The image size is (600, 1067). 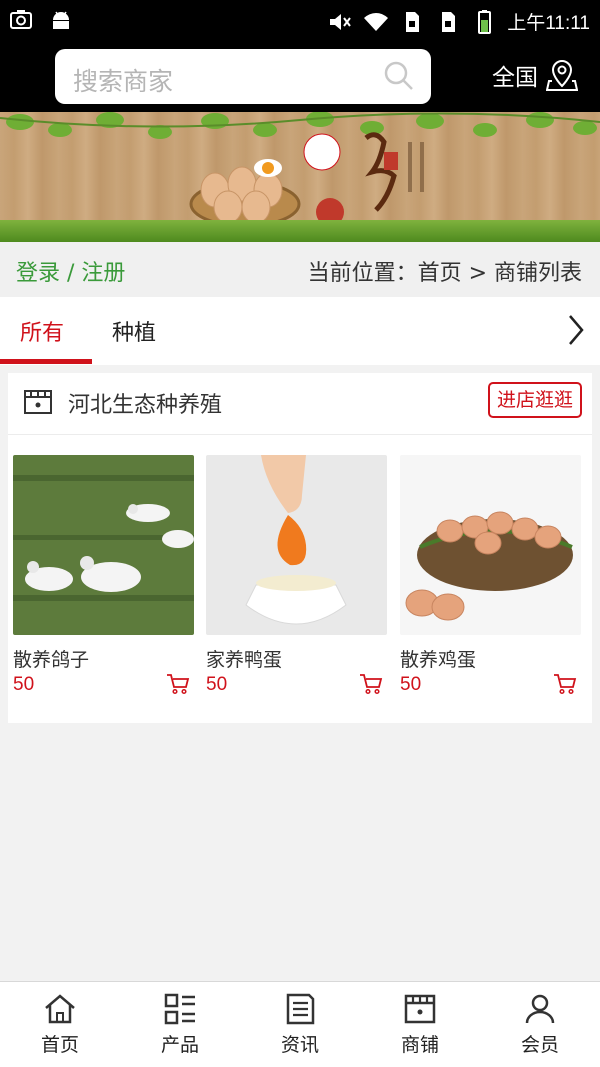 I want to click on breadcrumb-bar: 登录 / 注册 当前位置：首页 > 商铺列表, so click(x=300, y=269).